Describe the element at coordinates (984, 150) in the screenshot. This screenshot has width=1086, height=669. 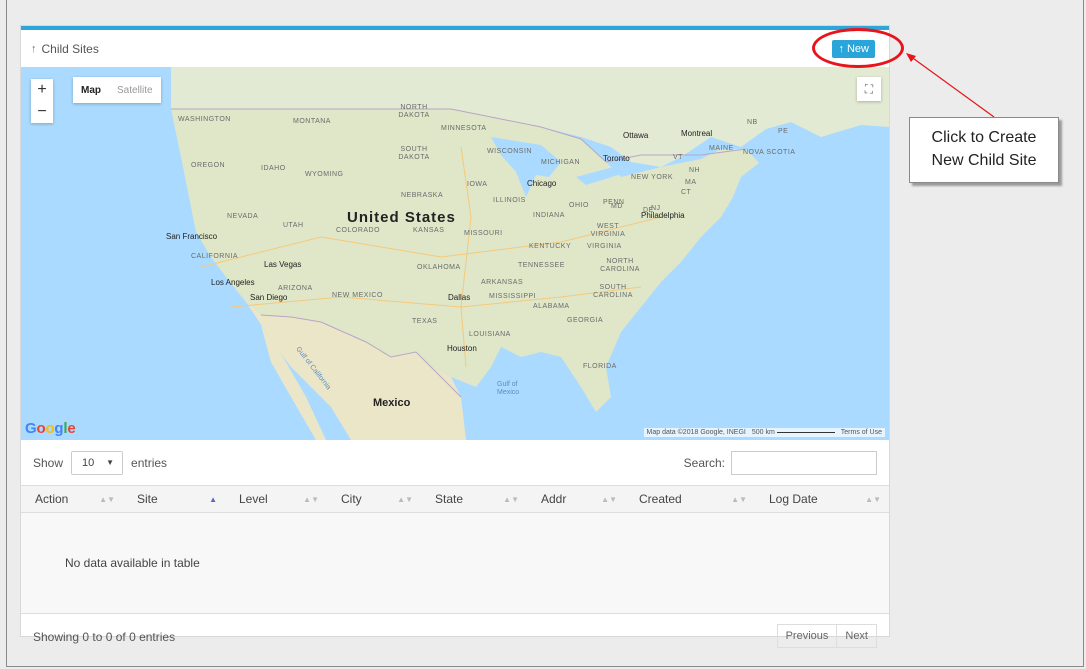
I see `annotation-callout-box: Click to Create New Child Site` at that location.